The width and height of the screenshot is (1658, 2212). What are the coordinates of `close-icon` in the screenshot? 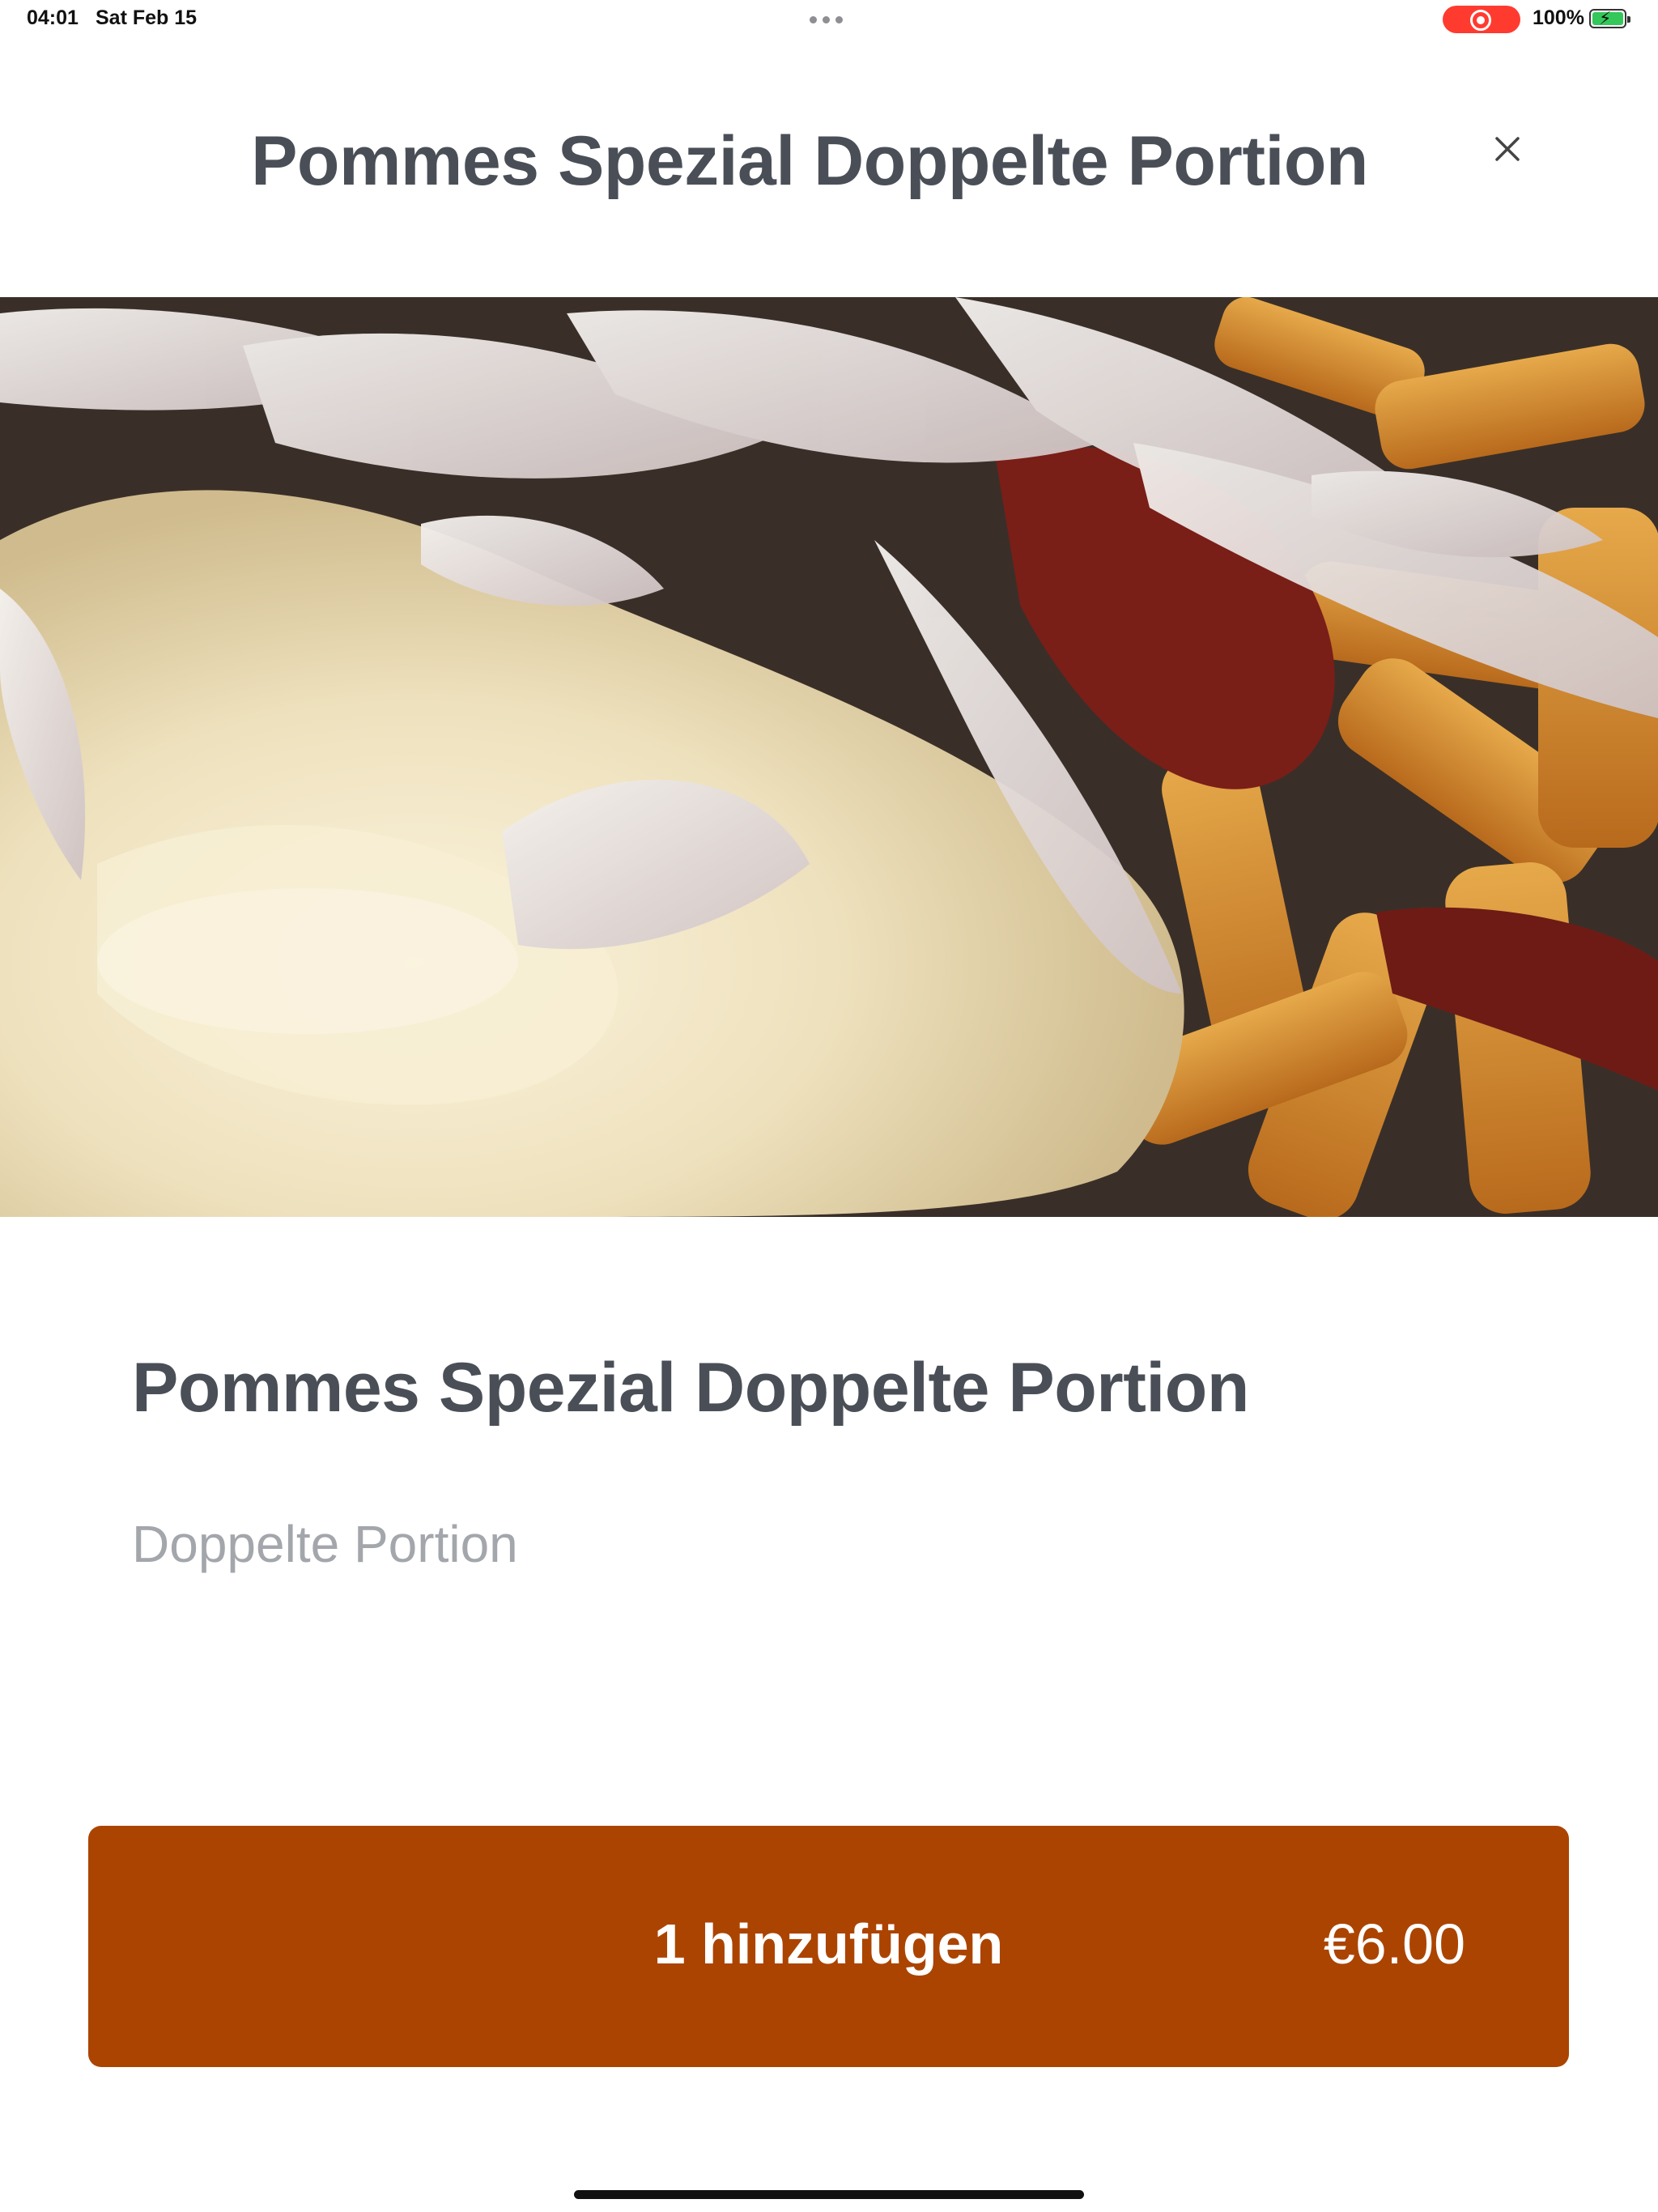 It's located at (1507, 149).